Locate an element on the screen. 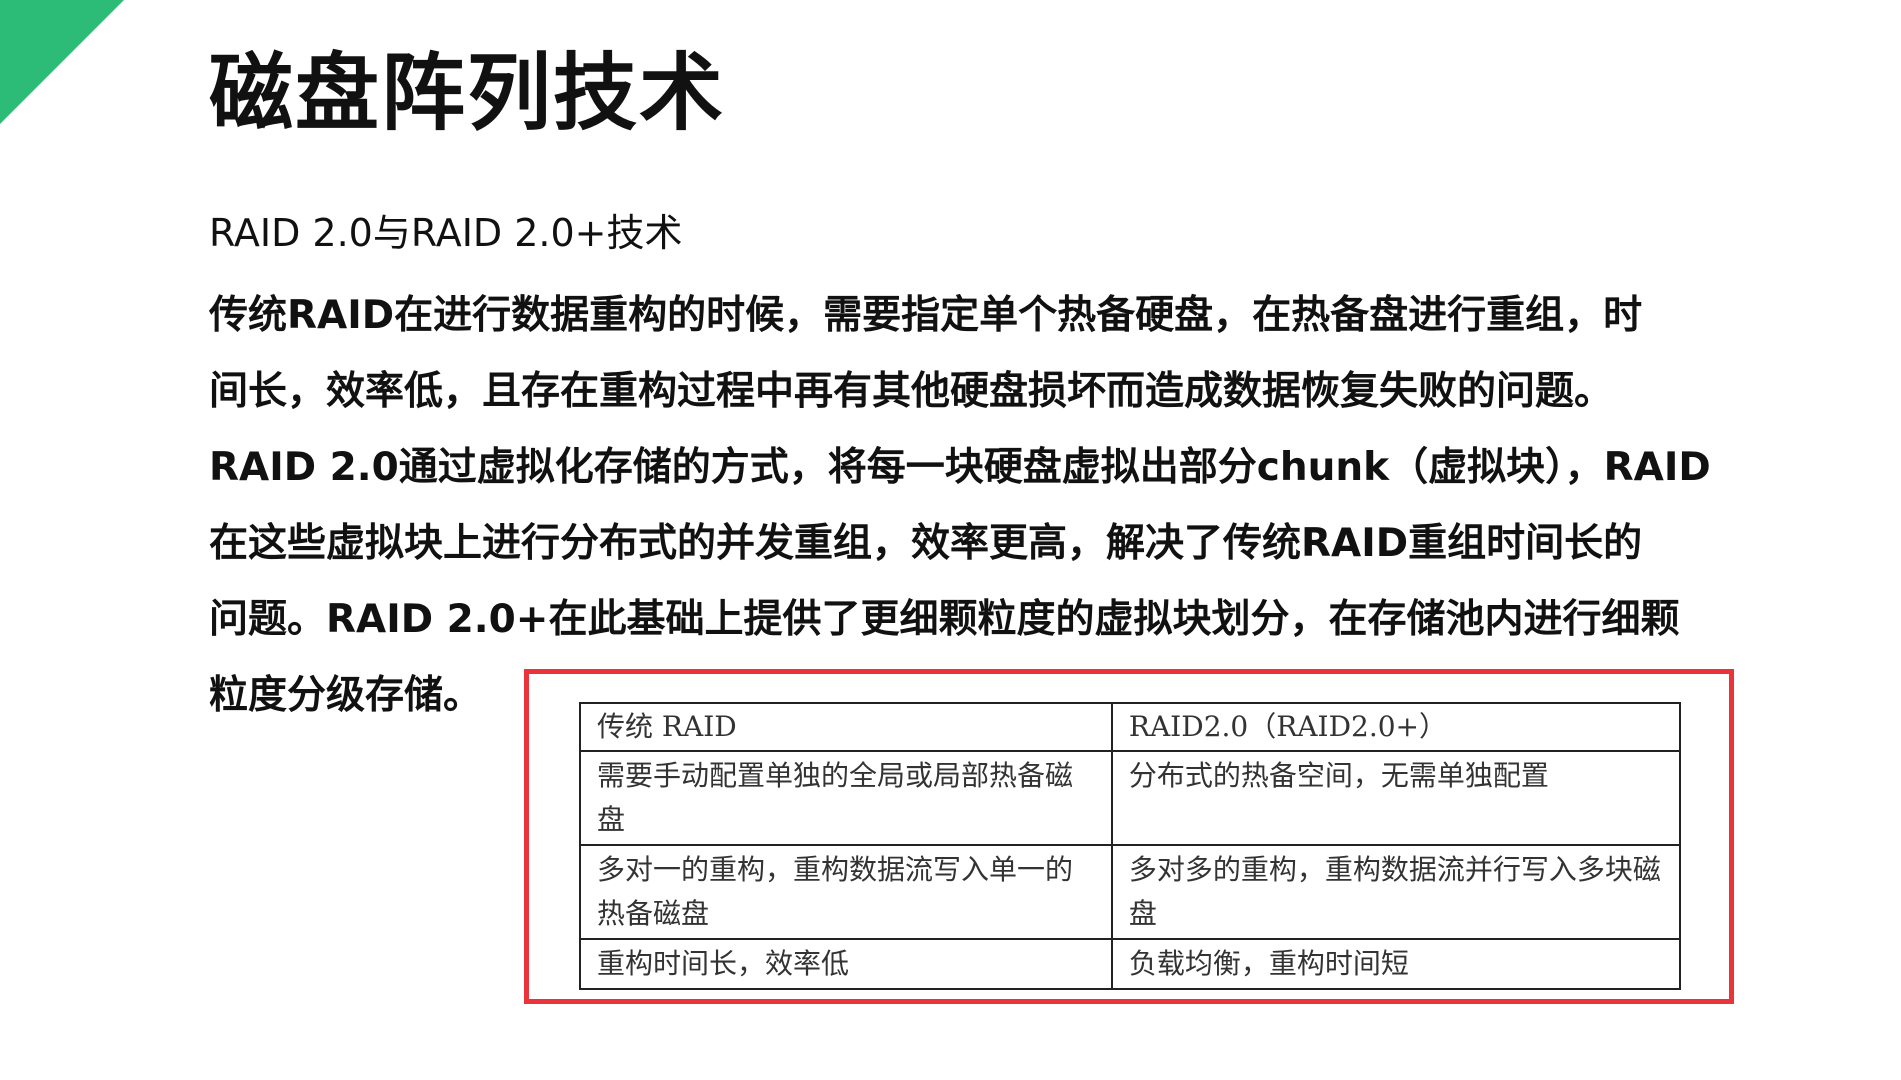 This screenshot has height=1080, width=1901. body-line: 在这些虚拟块上进行分布式的并发重组，效率更高，解决了传统RAID重组时间长的 is located at coordinates (926, 543).